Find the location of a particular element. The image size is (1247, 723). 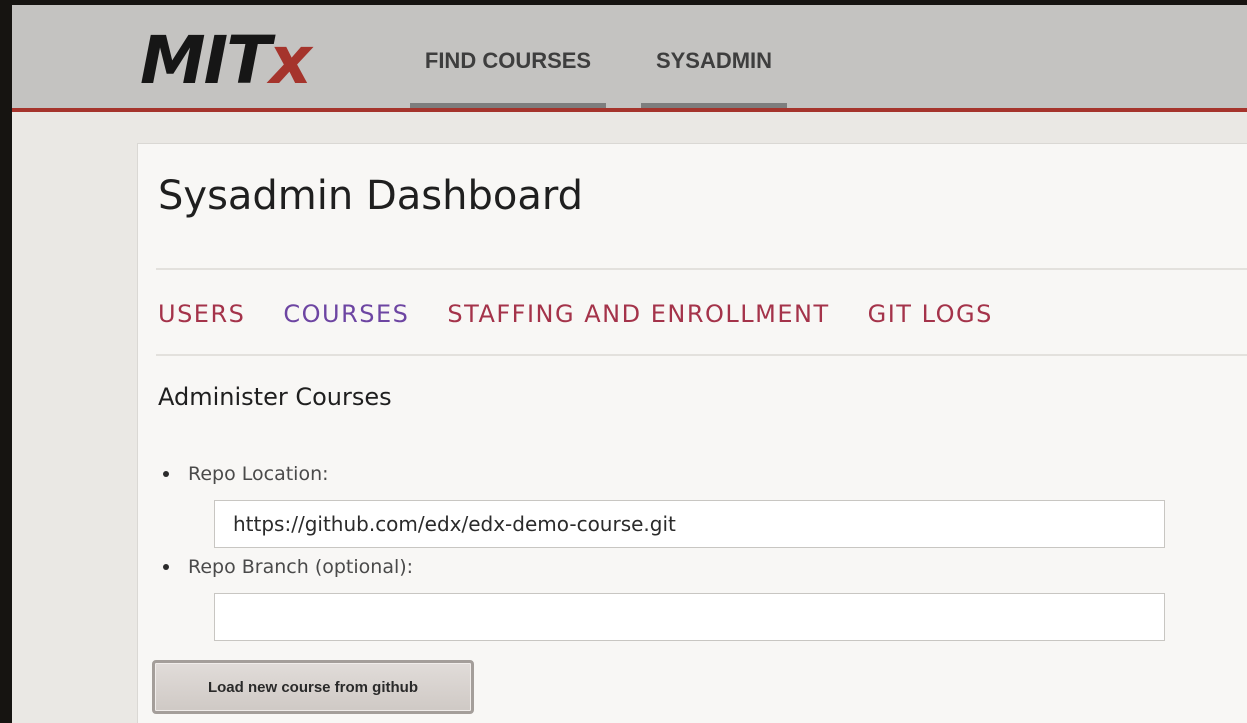

repo-location-label-text: Repo Location: is located at coordinates (258, 474).